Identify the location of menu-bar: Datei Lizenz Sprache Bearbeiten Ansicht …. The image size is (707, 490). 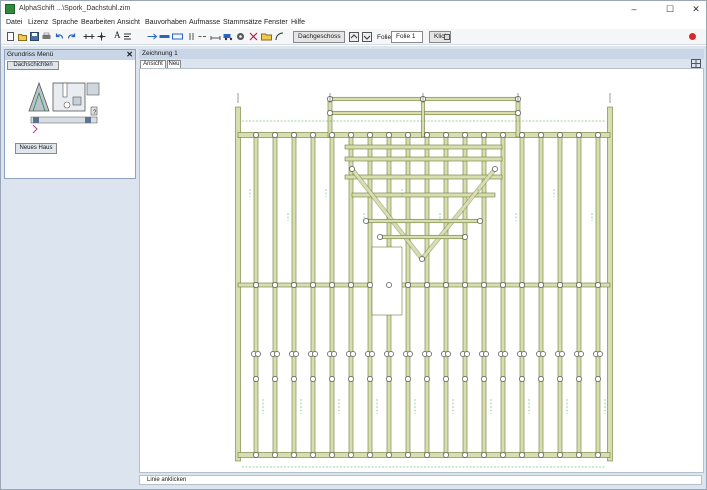
(353, 23).